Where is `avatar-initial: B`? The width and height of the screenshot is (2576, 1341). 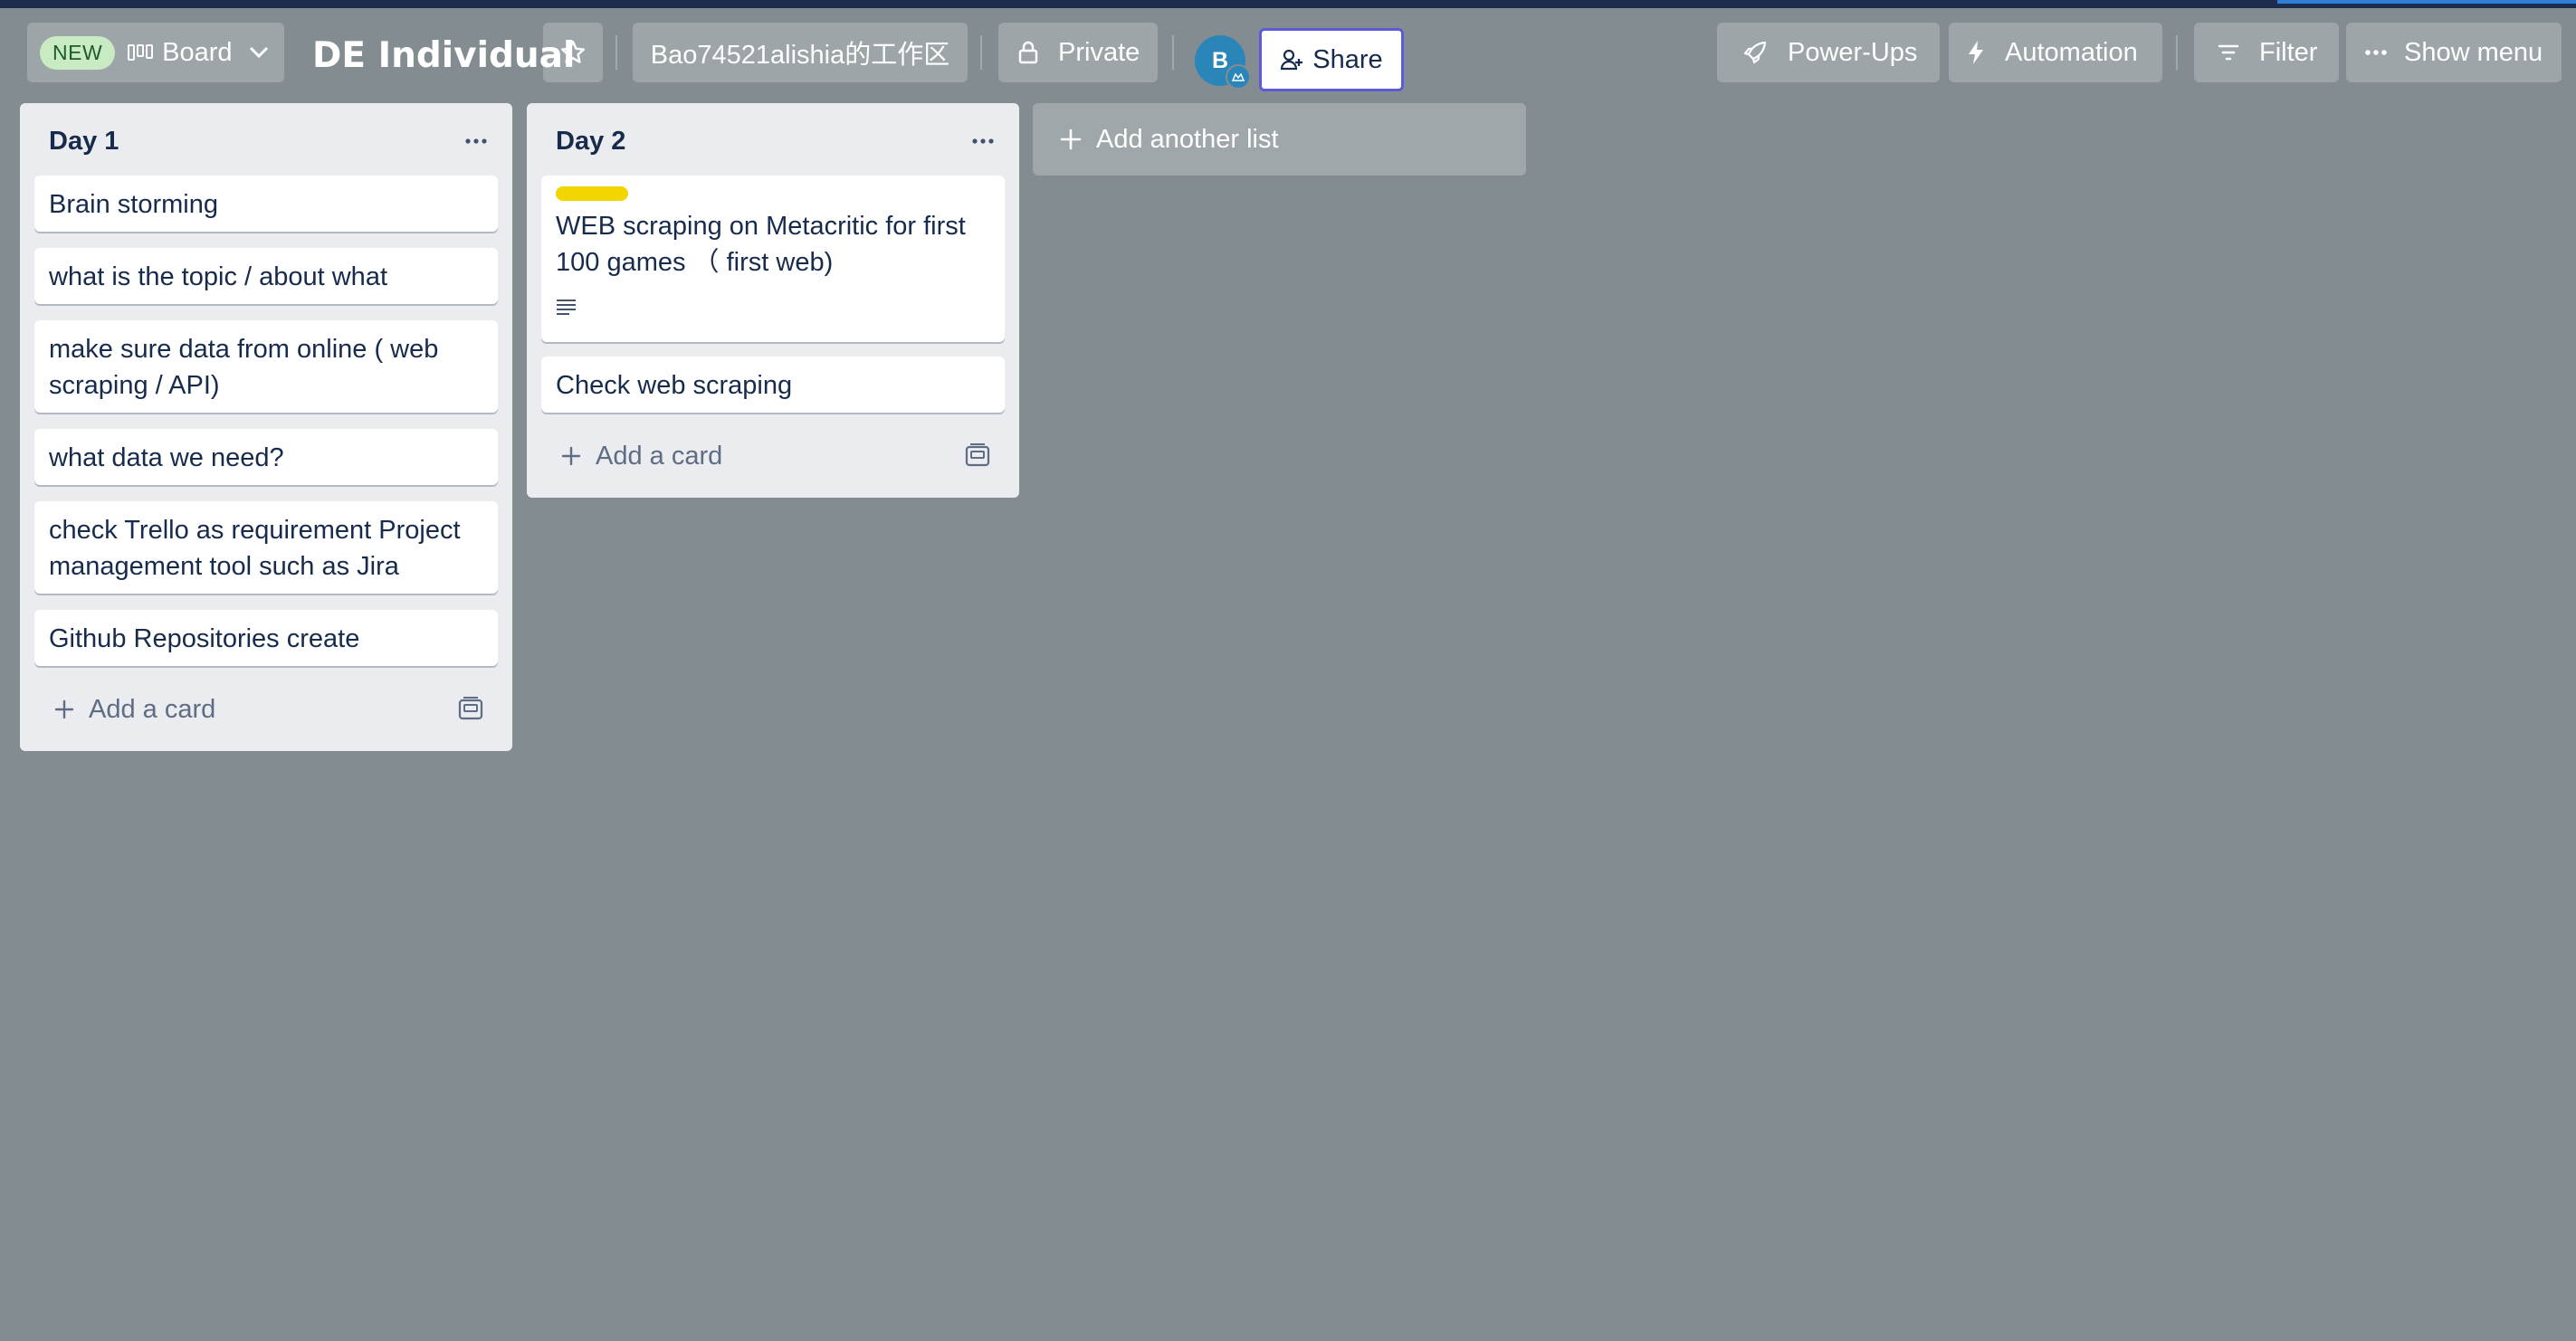 avatar-initial: B is located at coordinates (1220, 60).